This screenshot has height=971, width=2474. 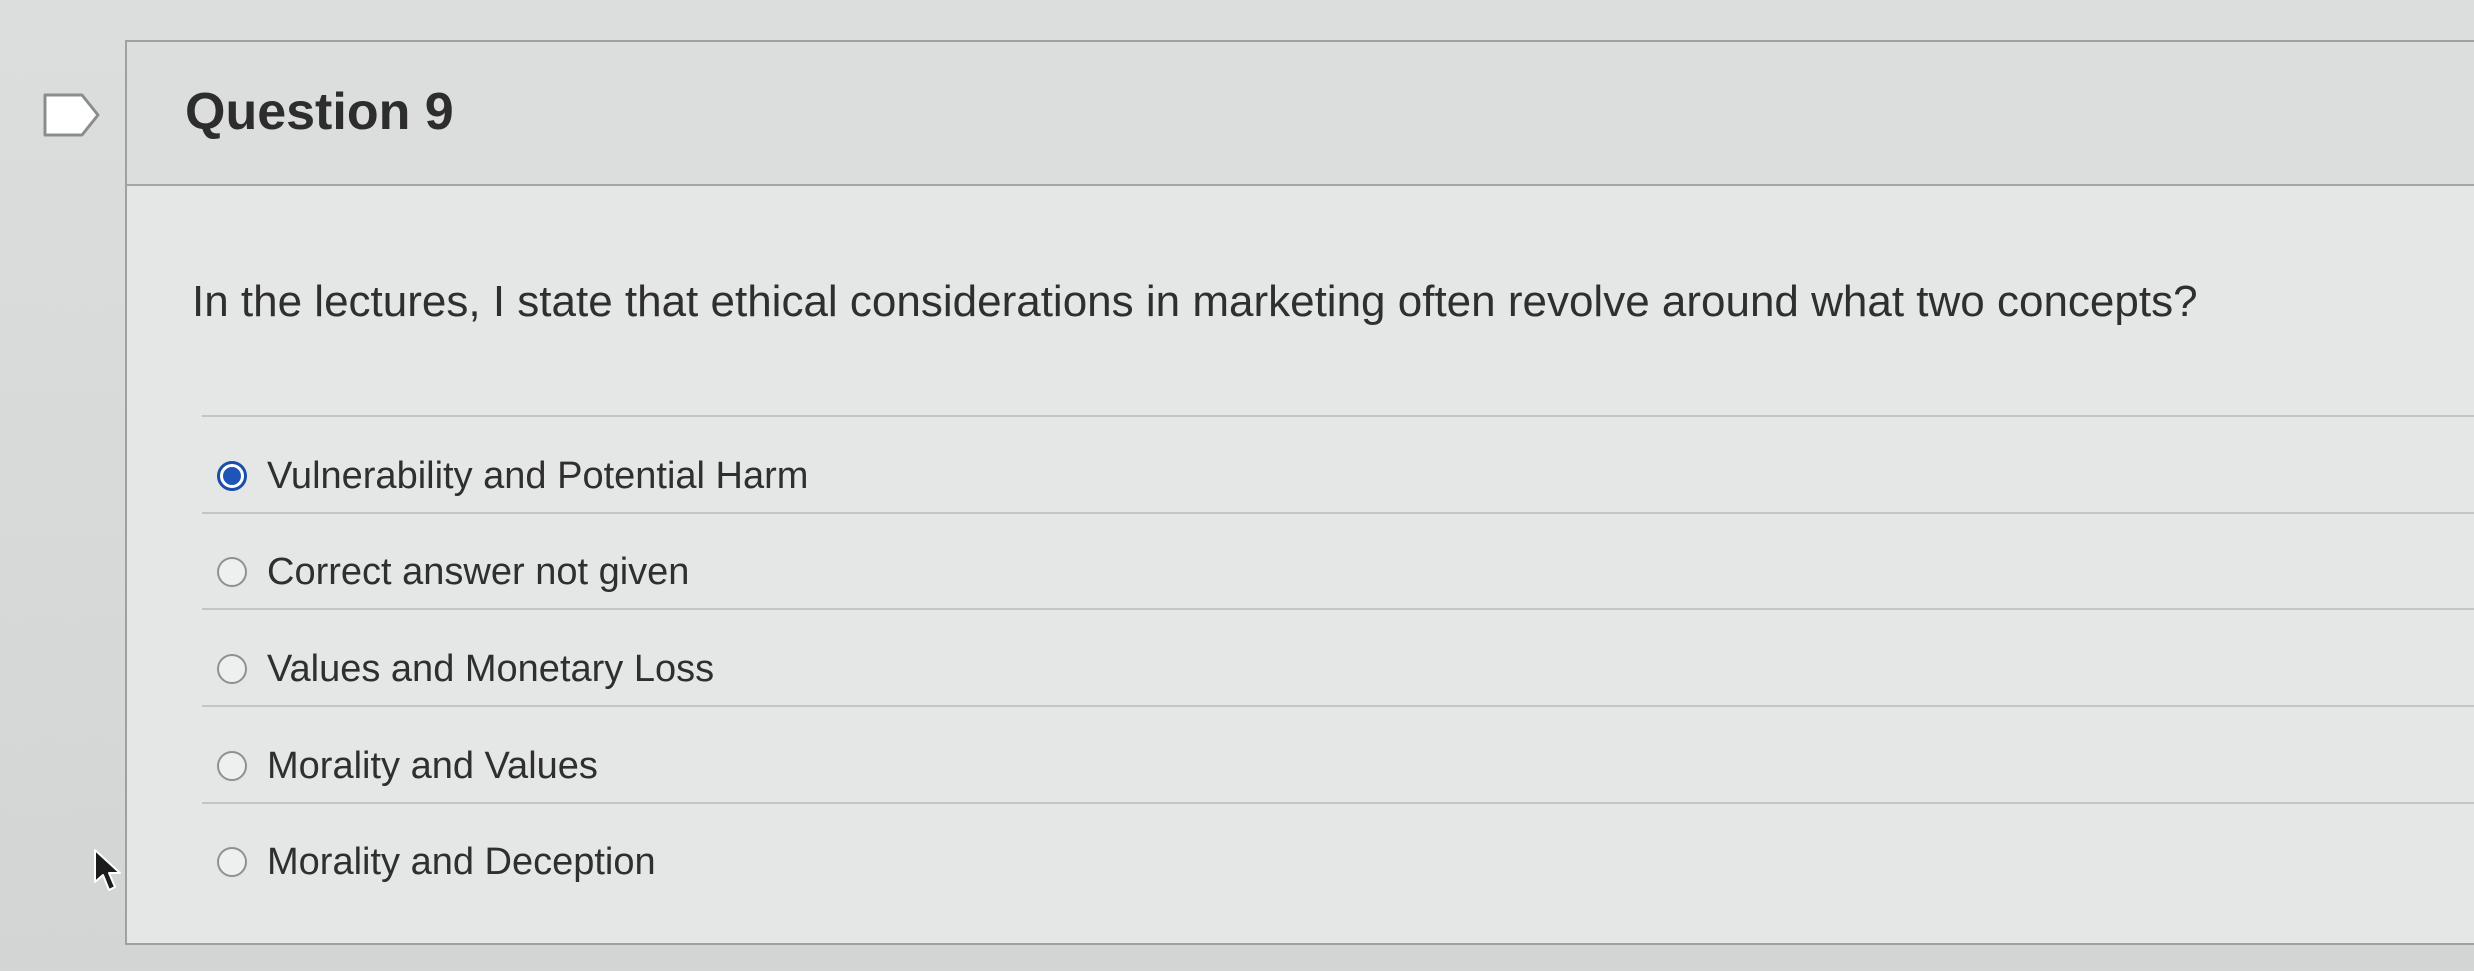 I want to click on answer-option: Vulnerability and Potential Harm, so click(x=512, y=476).